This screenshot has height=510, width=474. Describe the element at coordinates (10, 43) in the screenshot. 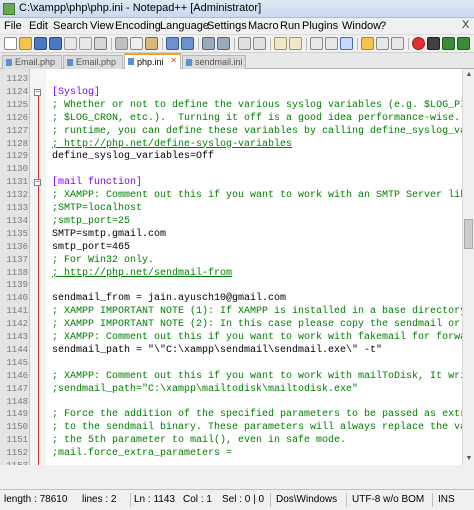

I see `new-file-icon` at that location.